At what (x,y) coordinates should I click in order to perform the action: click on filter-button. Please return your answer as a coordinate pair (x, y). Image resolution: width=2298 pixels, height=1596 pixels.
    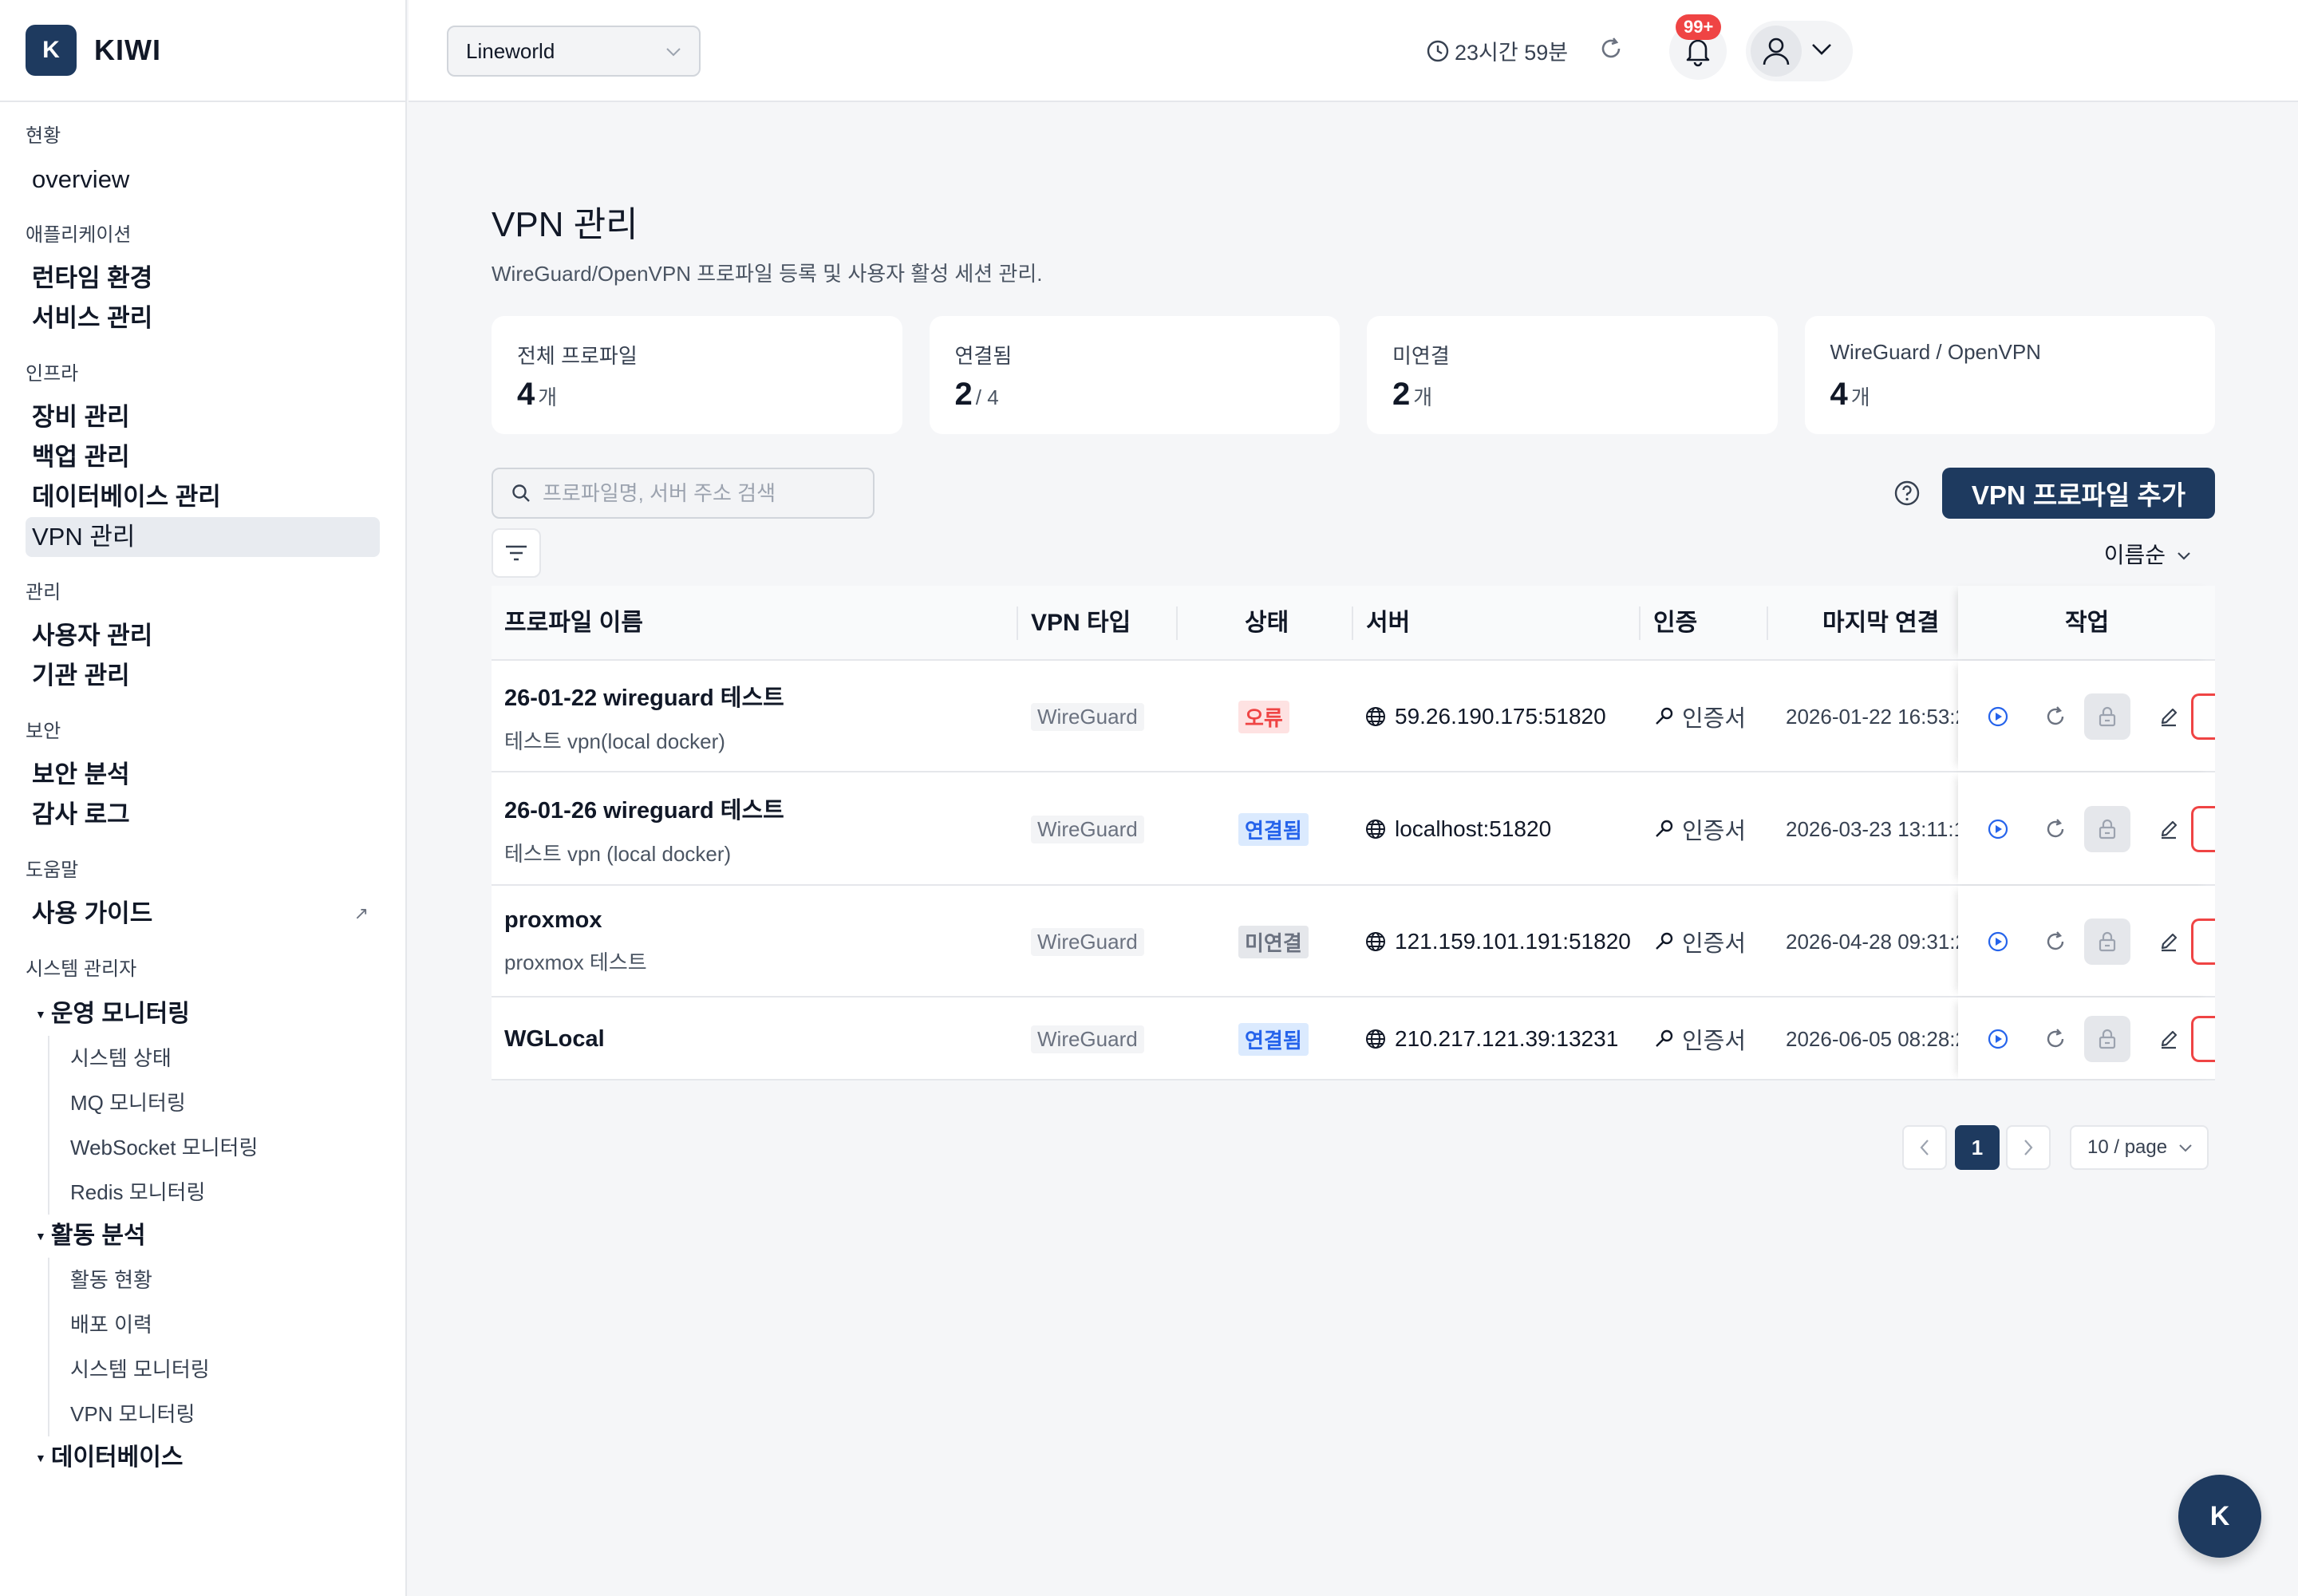
    Looking at the image, I should click on (517, 553).